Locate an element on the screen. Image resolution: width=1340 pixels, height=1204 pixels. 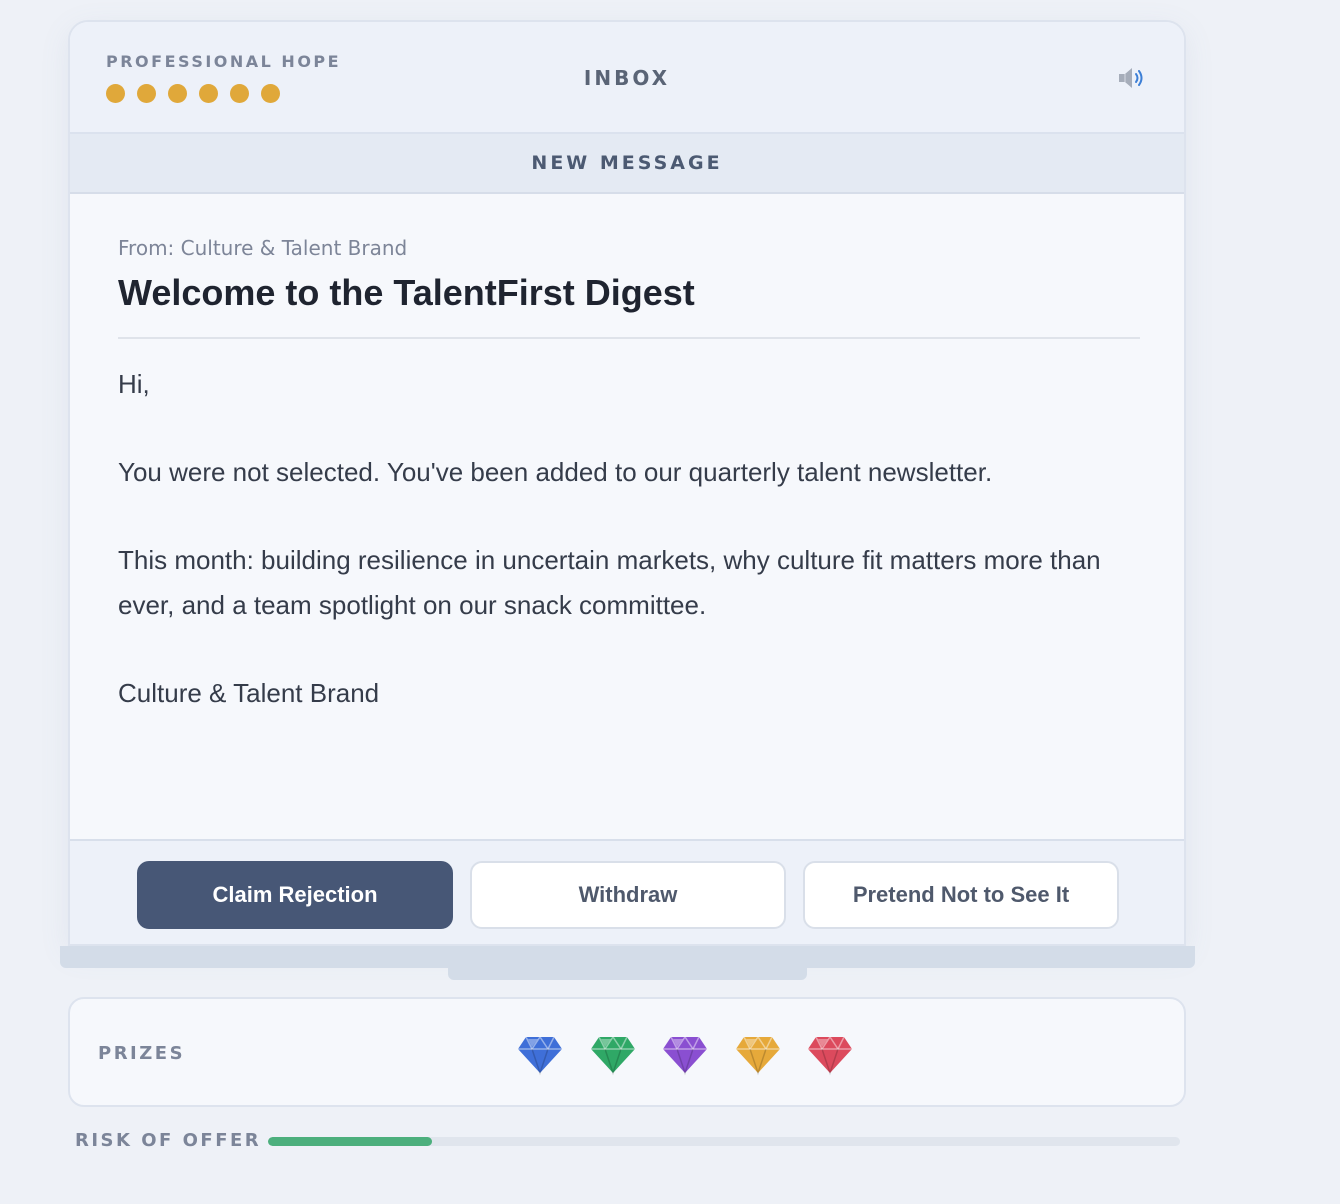
inbox-title: INBOX is located at coordinates (627, 78).